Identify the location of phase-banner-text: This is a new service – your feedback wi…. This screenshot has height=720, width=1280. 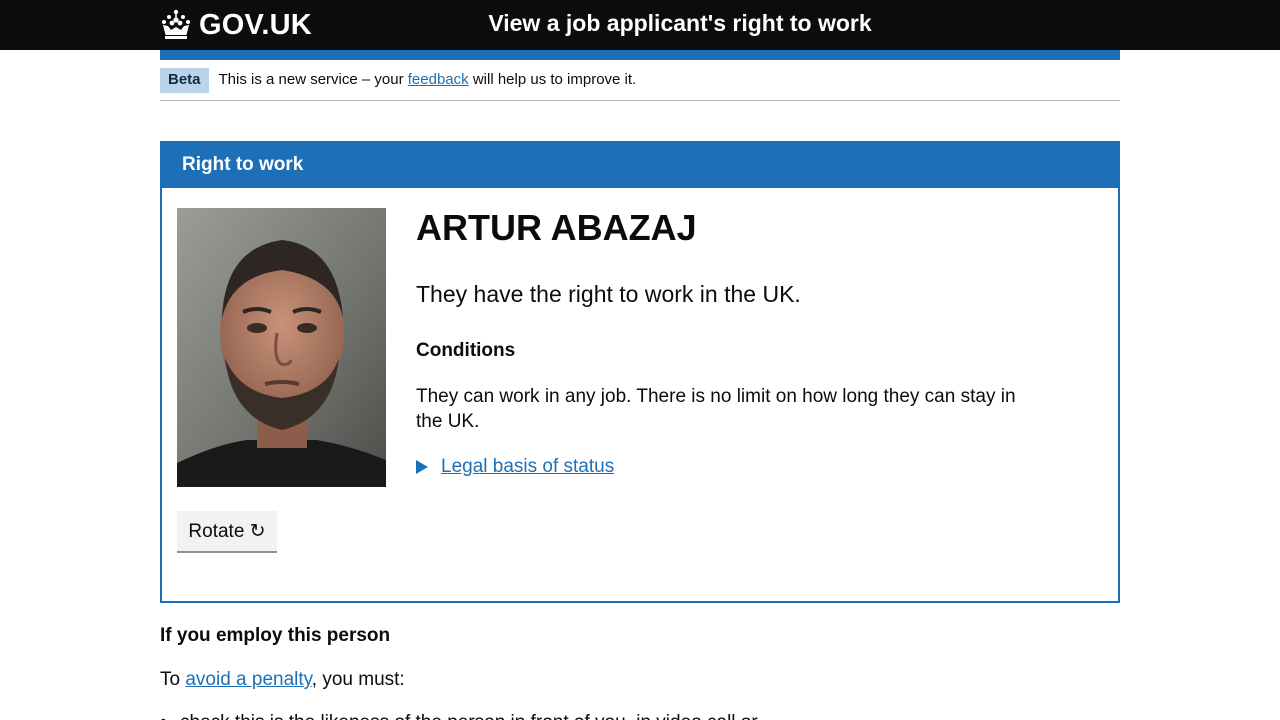
(428, 80).